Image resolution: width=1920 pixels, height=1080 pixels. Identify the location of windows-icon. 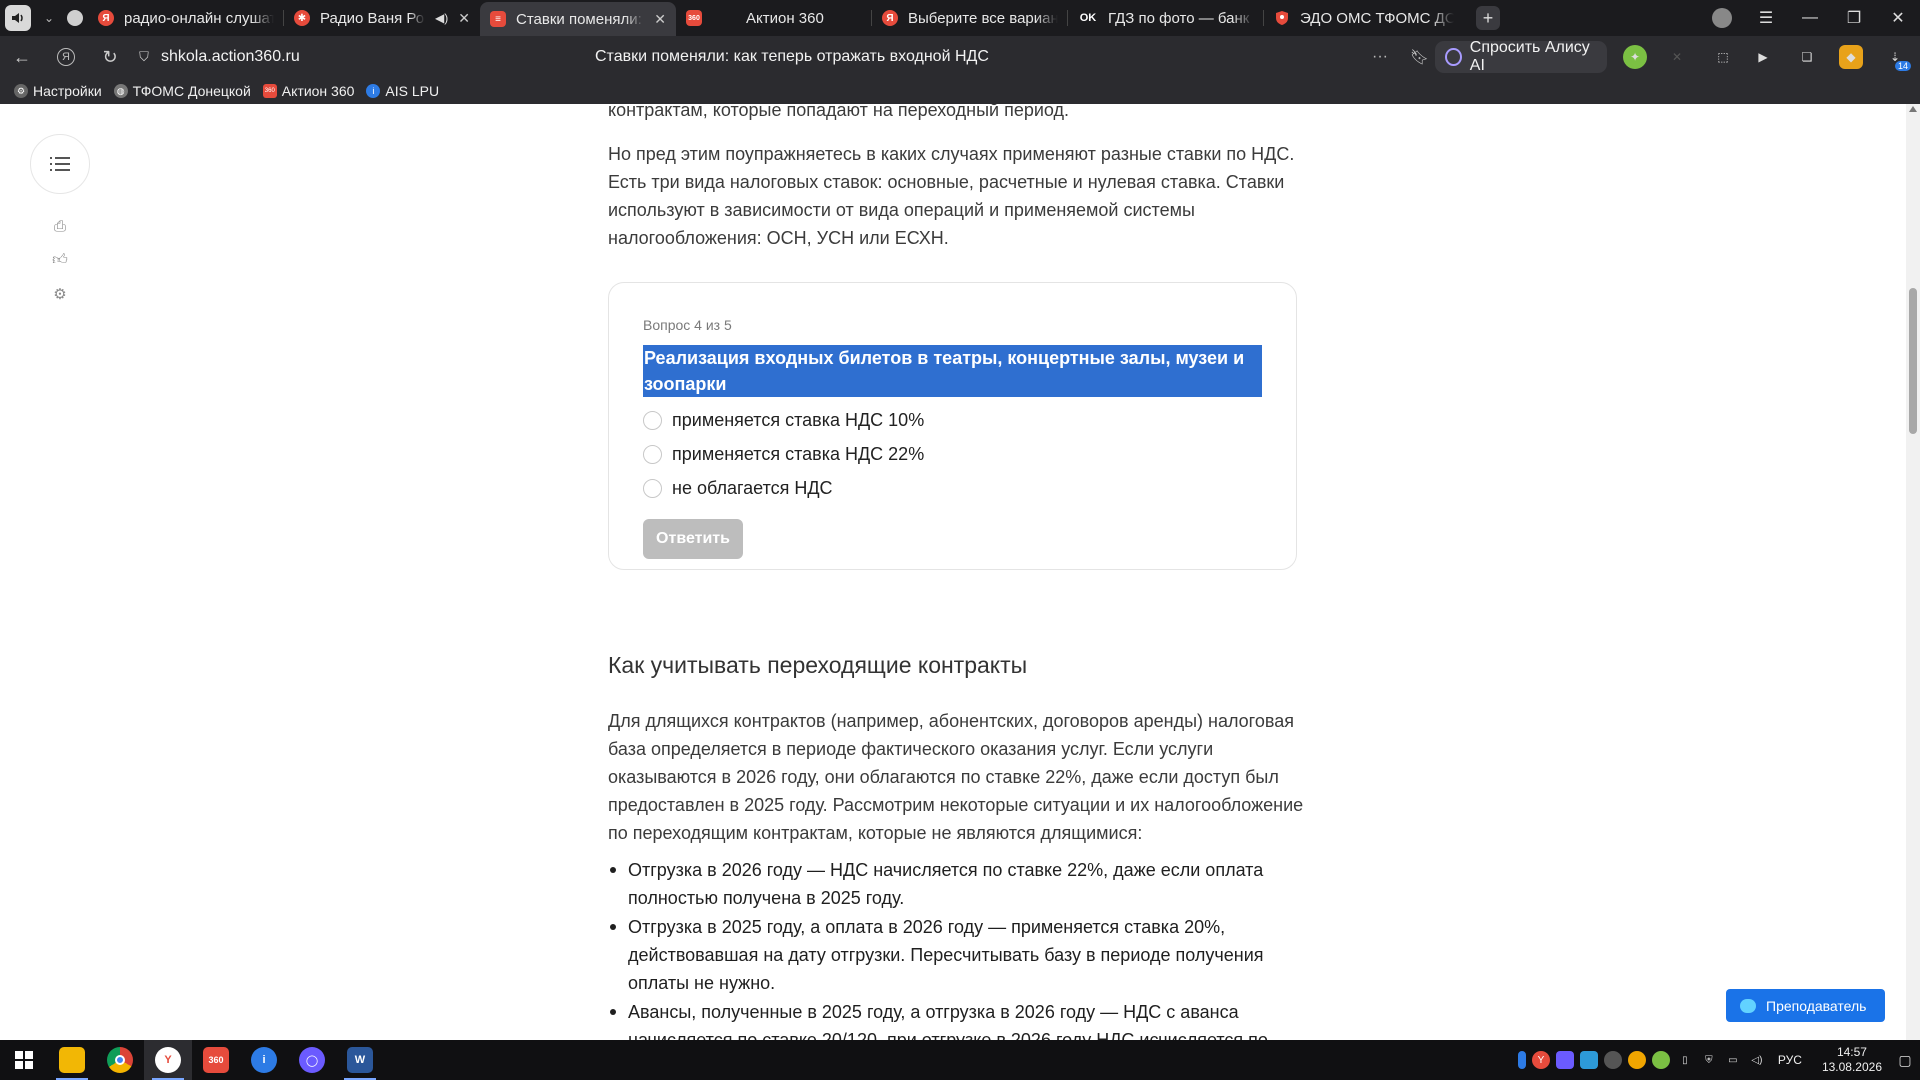
(24, 1060).